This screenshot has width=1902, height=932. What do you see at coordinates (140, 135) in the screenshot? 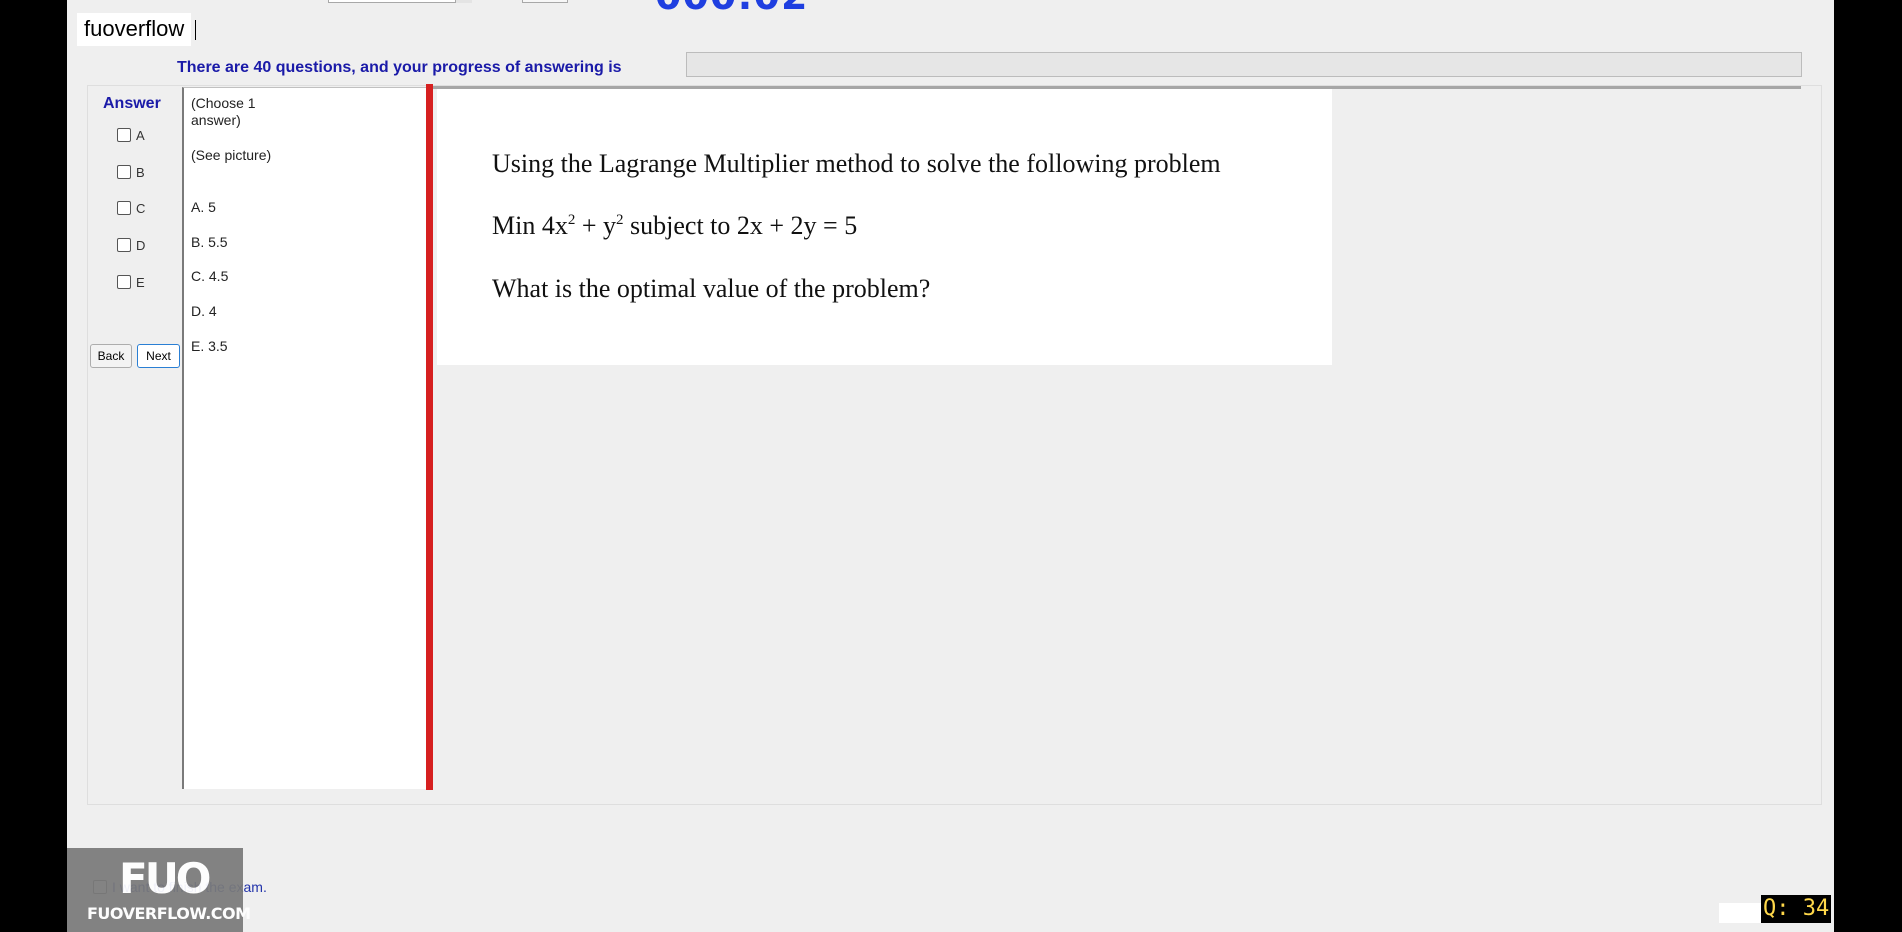
I see `answer-option-label: A` at bounding box center [140, 135].